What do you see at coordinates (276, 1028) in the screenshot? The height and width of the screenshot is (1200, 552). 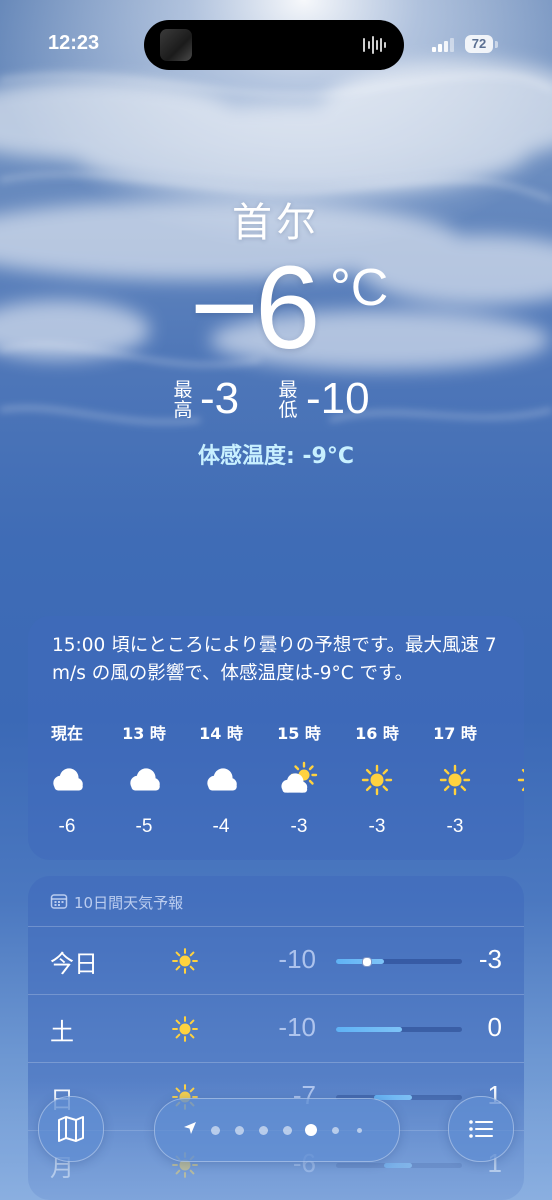 I see `daily-row: 土 -10 0` at bounding box center [276, 1028].